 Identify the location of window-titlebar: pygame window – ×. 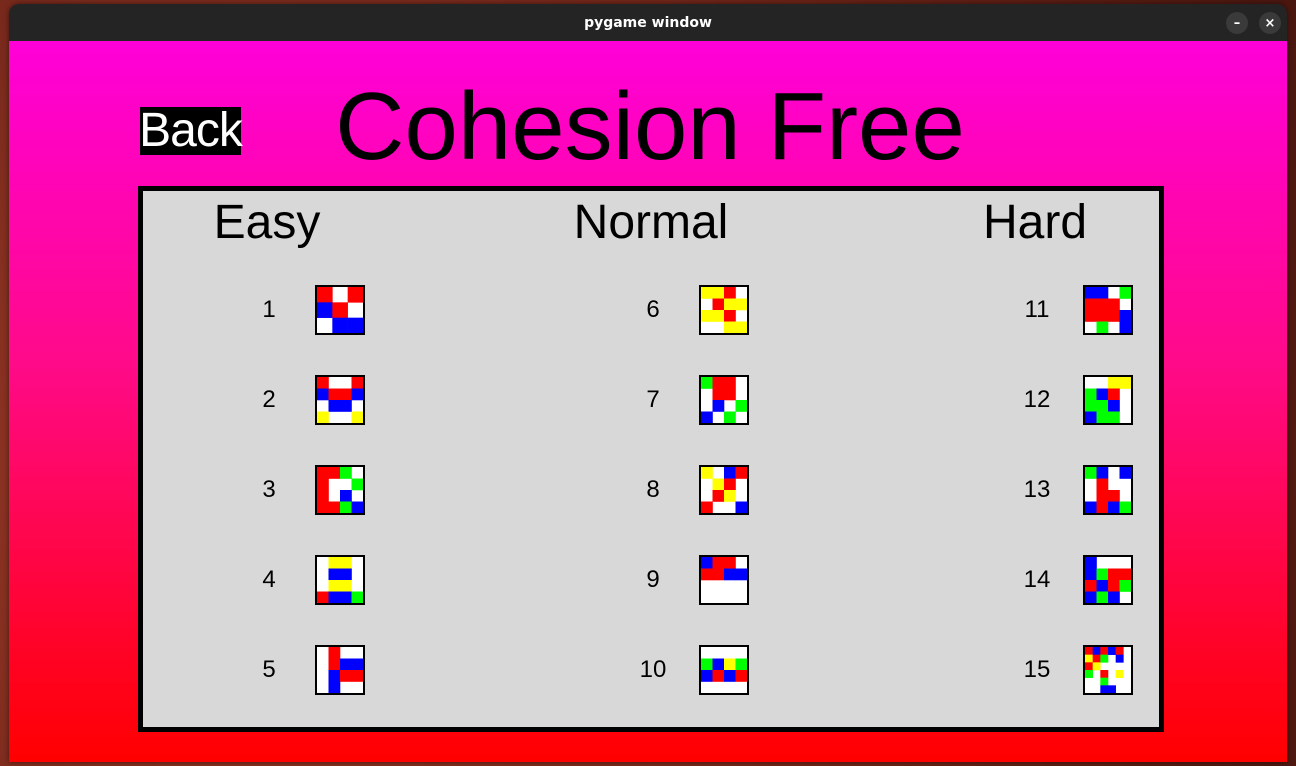
(648, 22).